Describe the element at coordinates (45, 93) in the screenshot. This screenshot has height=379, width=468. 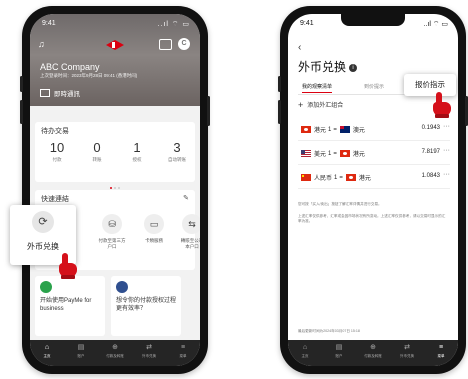
I see `message-box-icon` at that location.